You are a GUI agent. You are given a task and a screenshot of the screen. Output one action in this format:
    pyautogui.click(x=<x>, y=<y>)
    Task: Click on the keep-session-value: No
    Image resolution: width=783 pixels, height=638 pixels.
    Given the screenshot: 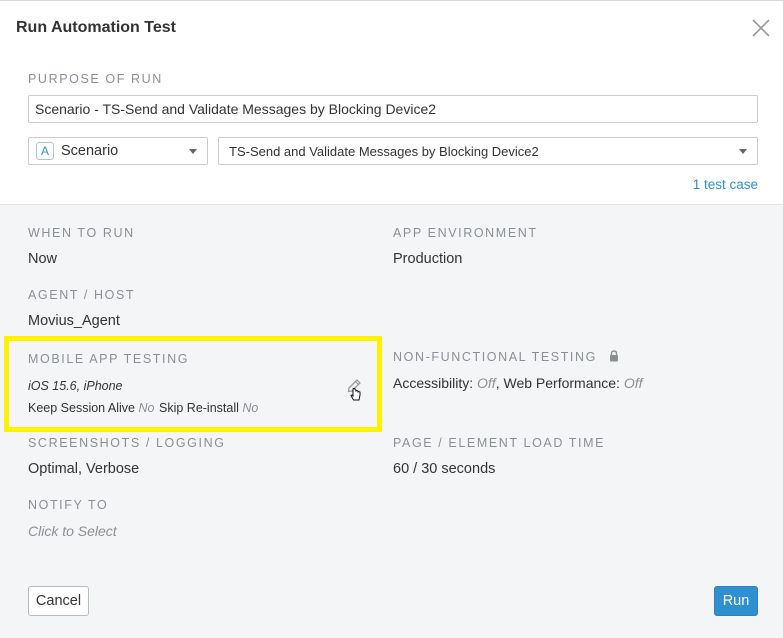 What is the action you would take?
    pyautogui.click(x=146, y=408)
    